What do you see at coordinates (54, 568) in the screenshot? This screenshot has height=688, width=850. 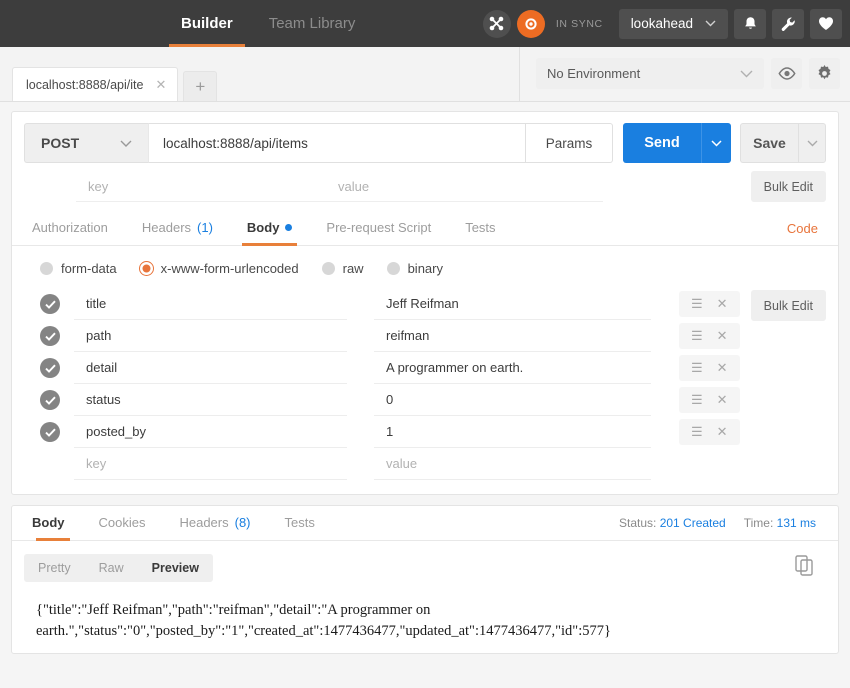 I see `view-mode-pretty: Pretty` at bounding box center [54, 568].